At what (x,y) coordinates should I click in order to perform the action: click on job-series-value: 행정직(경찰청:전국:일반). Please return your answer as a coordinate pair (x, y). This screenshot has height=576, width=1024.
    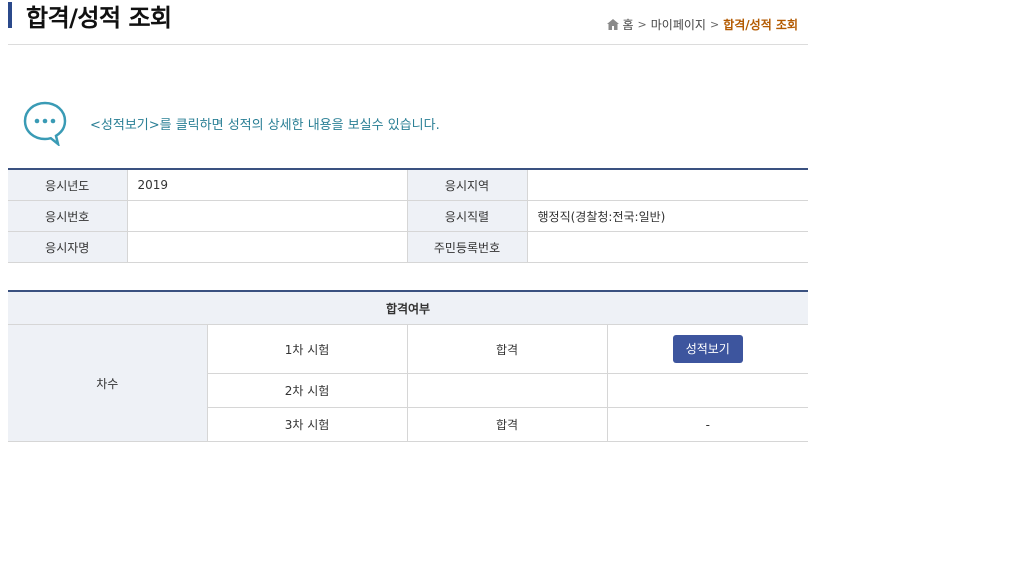
    Looking at the image, I should click on (667, 216).